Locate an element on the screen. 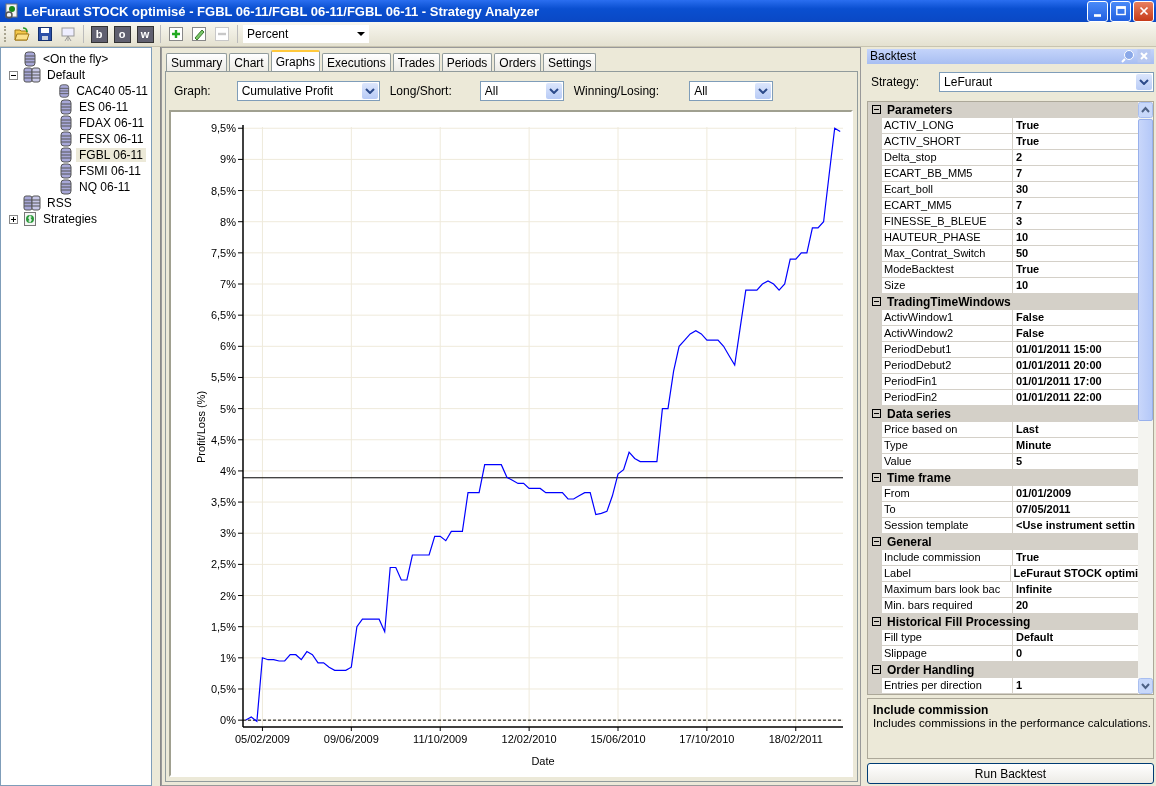  category-title: TradingTimeWindows is located at coordinates (949, 301).